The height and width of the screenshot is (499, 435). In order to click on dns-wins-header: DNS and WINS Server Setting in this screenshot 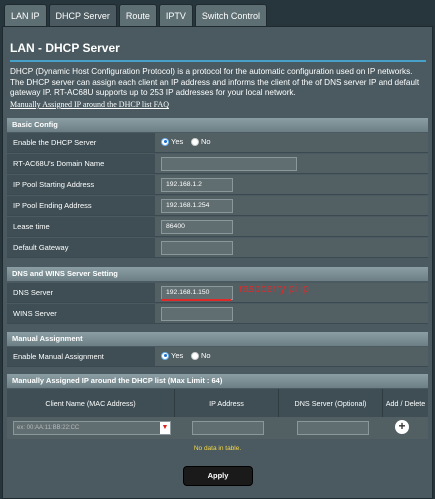, I will do `click(217, 274)`.